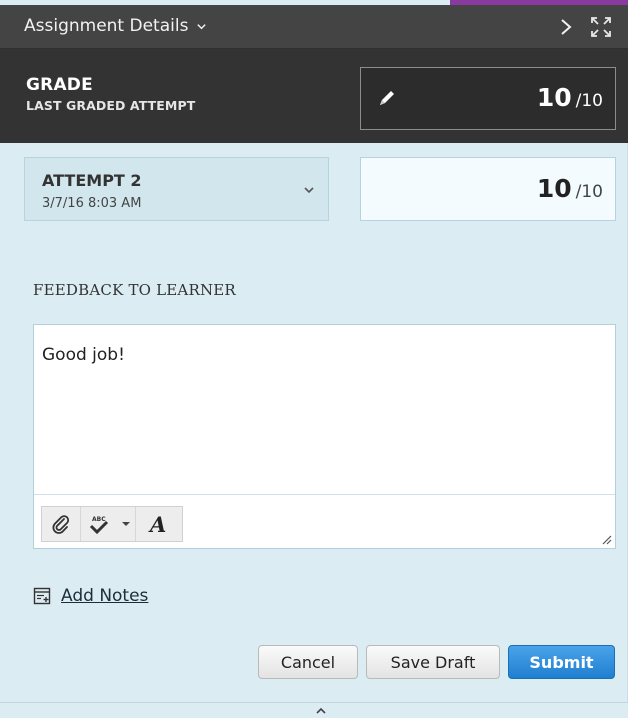 Image resolution: width=640 pixels, height=718 pixels. I want to click on attach-file-button, so click(61, 524).